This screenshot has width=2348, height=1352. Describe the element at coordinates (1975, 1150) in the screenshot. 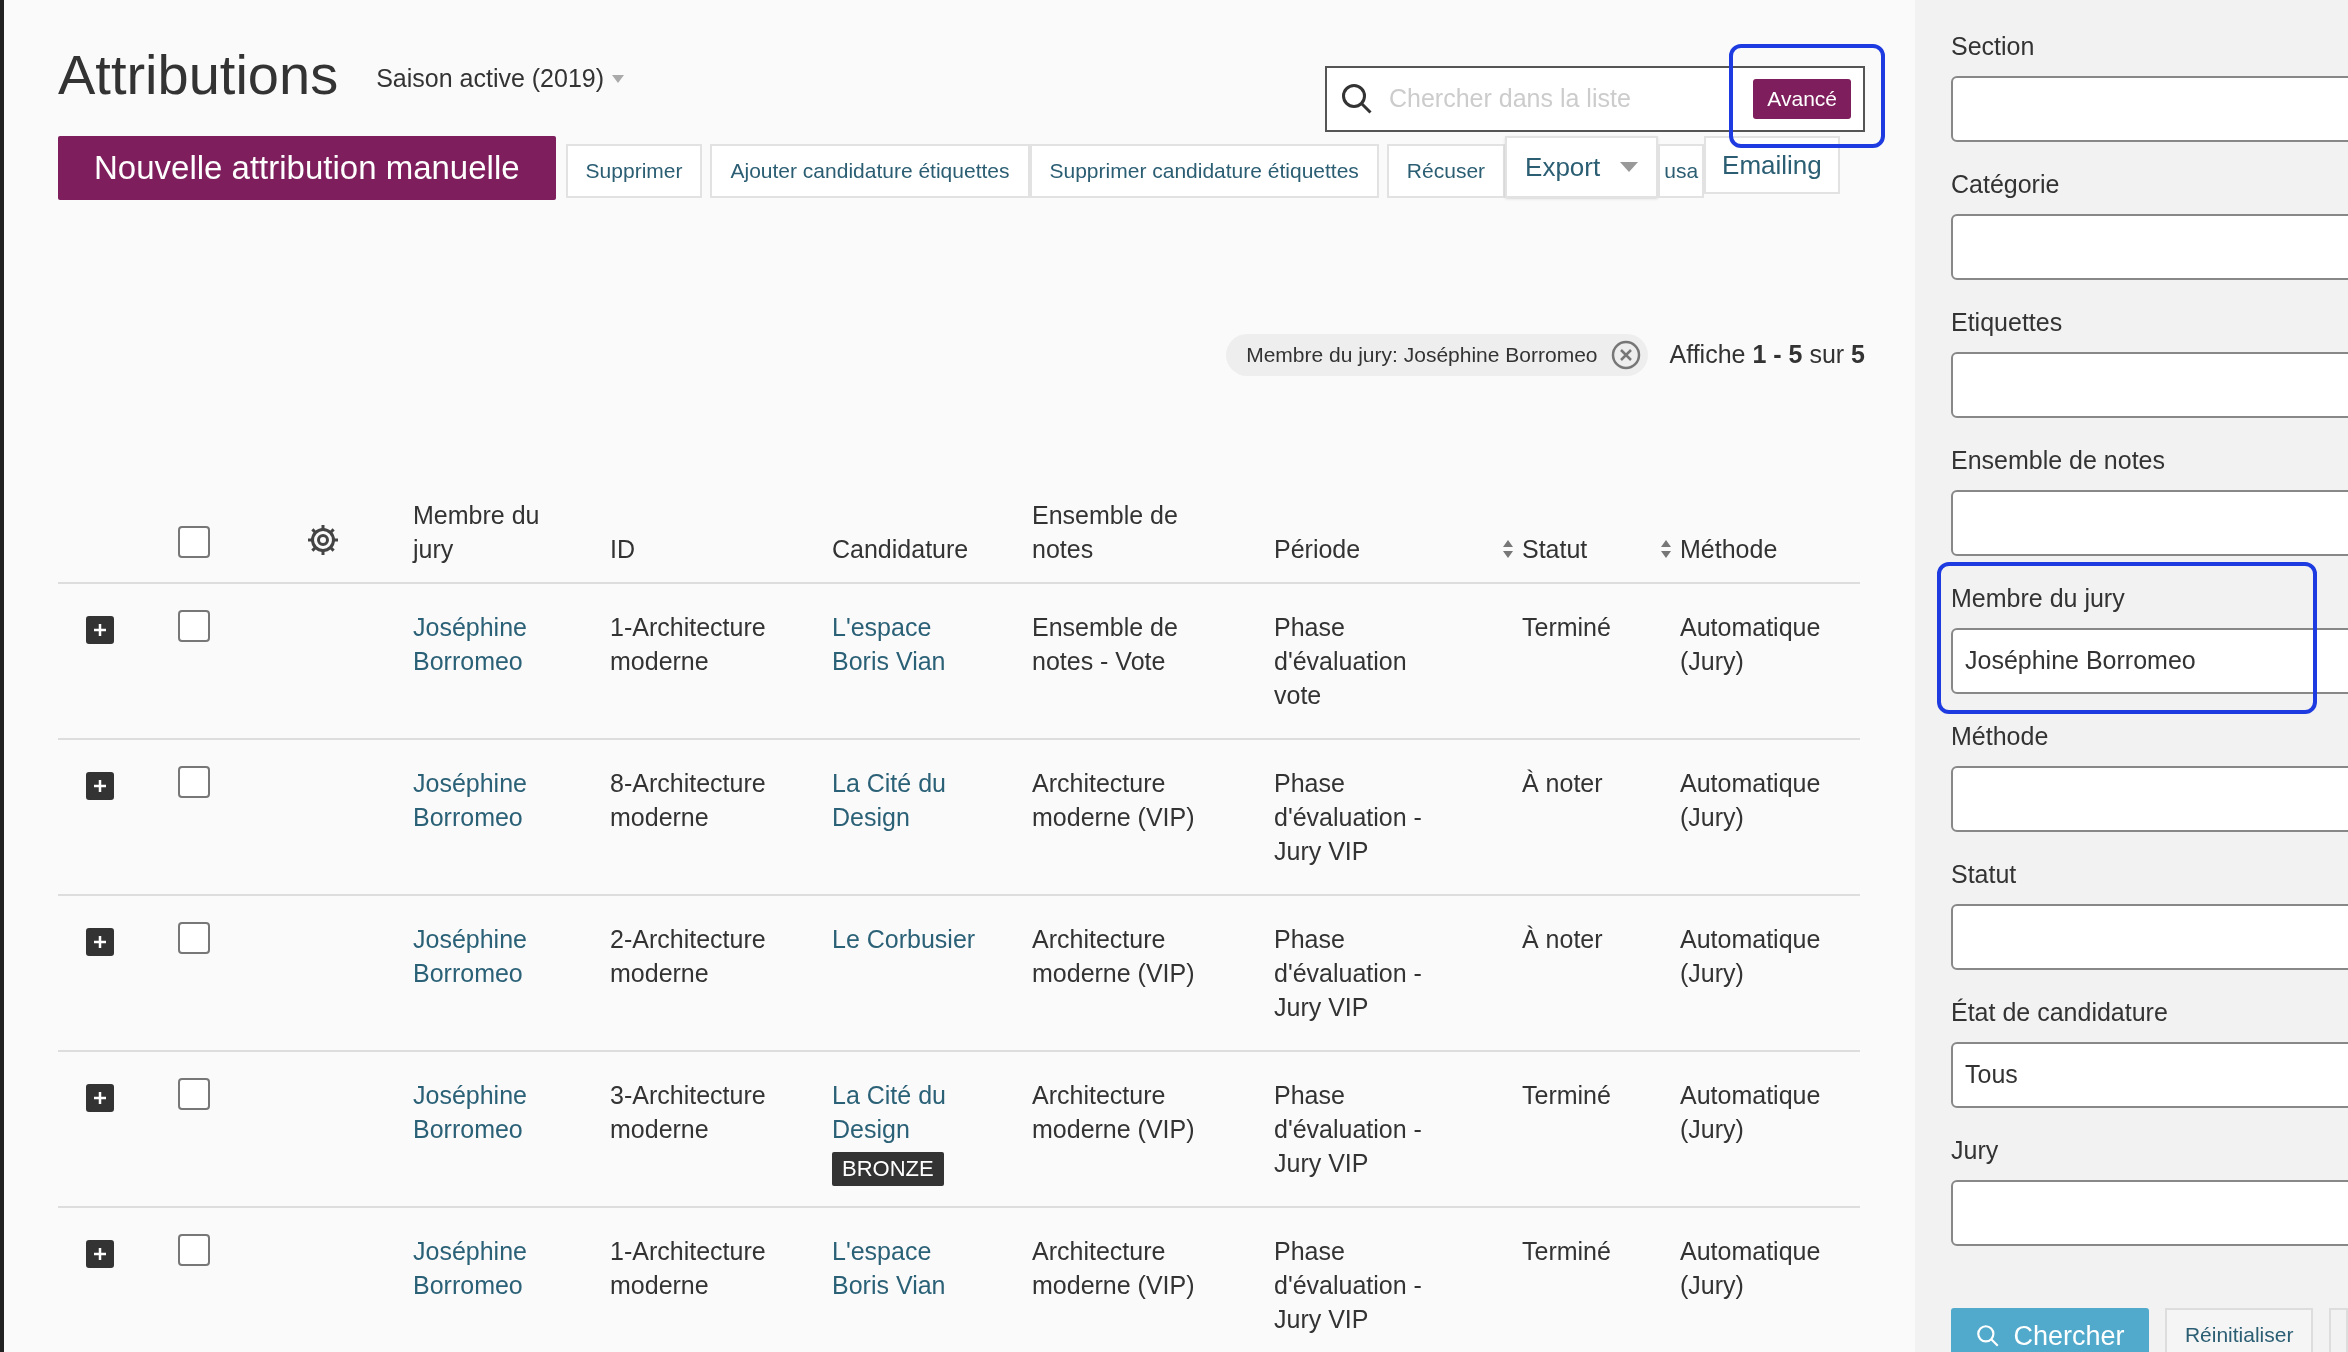

I see `field-label: Jury` at that location.